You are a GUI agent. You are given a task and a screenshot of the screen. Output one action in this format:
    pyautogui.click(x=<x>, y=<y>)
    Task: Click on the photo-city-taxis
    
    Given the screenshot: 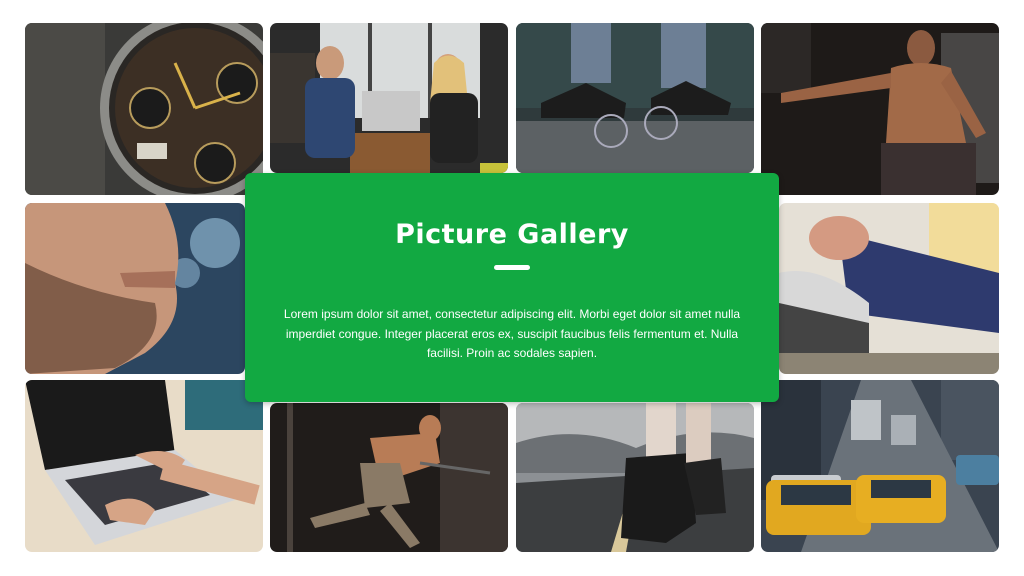 What is the action you would take?
    pyautogui.click(x=880, y=466)
    